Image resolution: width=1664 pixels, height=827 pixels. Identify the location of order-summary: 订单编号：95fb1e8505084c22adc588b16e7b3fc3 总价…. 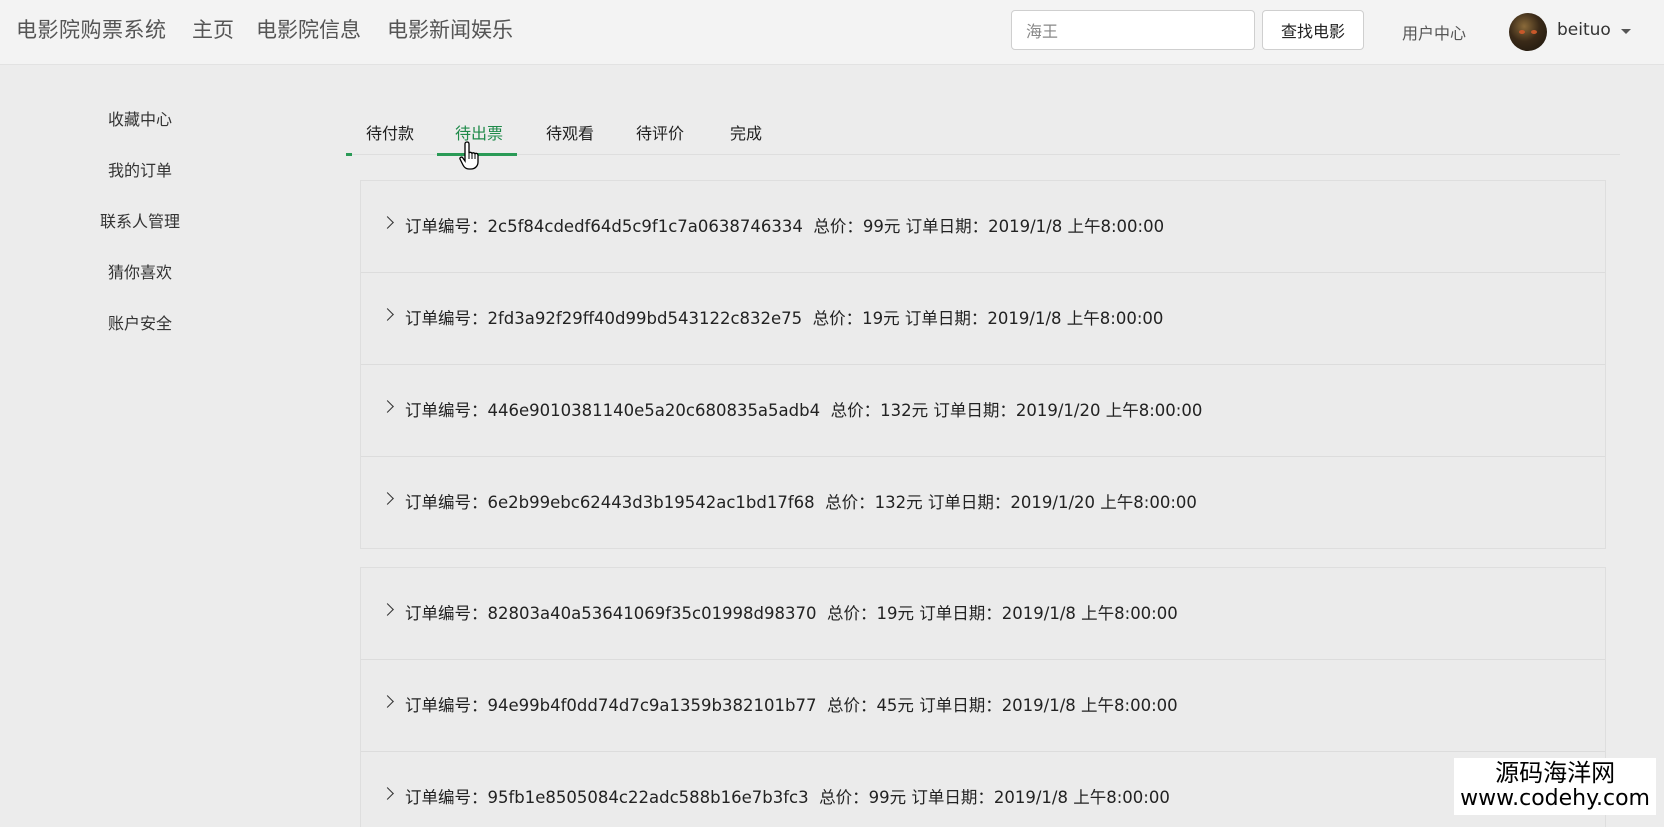
(787, 797).